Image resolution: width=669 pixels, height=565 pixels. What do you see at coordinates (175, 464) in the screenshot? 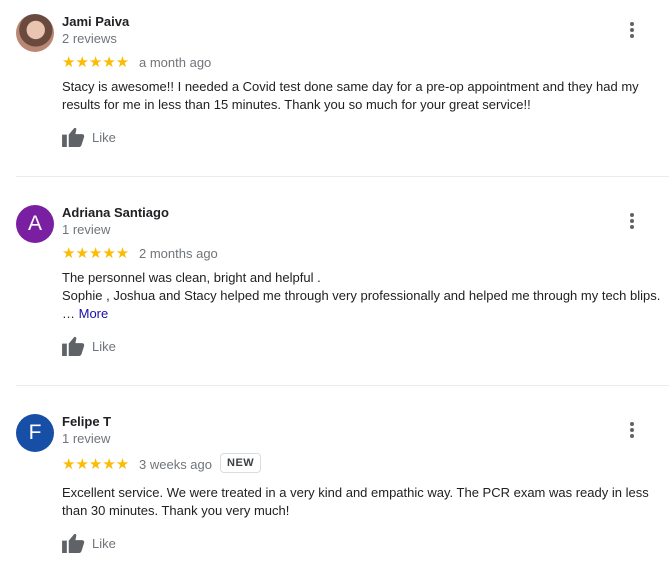
I see `review-date: 3 weeks ago` at bounding box center [175, 464].